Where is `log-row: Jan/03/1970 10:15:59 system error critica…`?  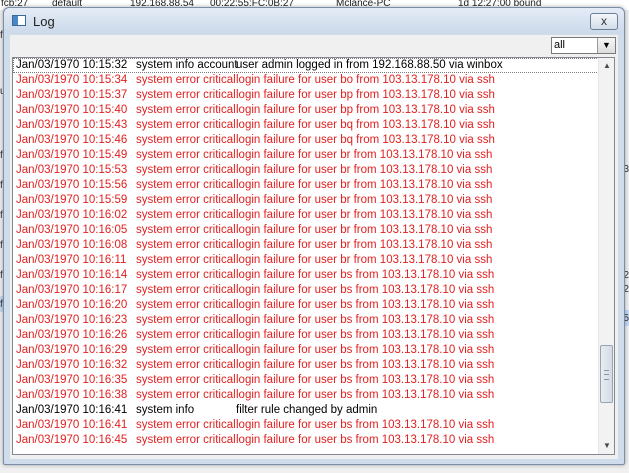
log-row: Jan/03/1970 10:15:59 system error critica… is located at coordinates (306, 200).